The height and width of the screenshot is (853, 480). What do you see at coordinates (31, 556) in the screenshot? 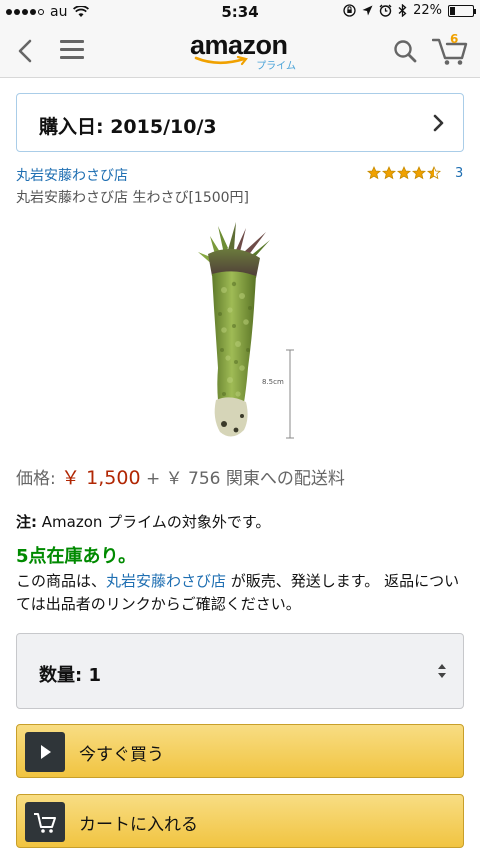
I see `stock-count: 5点` at bounding box center [31, 556].